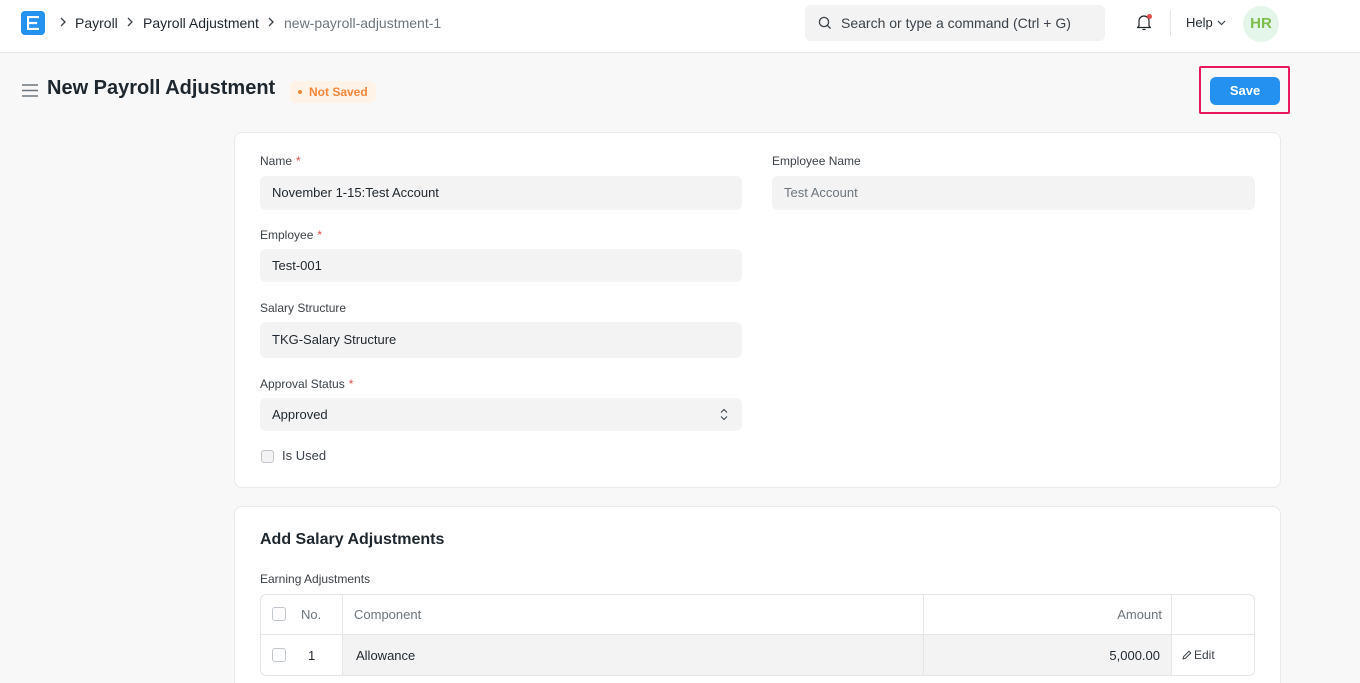 Image resolution: width=1360 pixels, height=683 pixels. I want to click on app-logo, so click(33, 23).